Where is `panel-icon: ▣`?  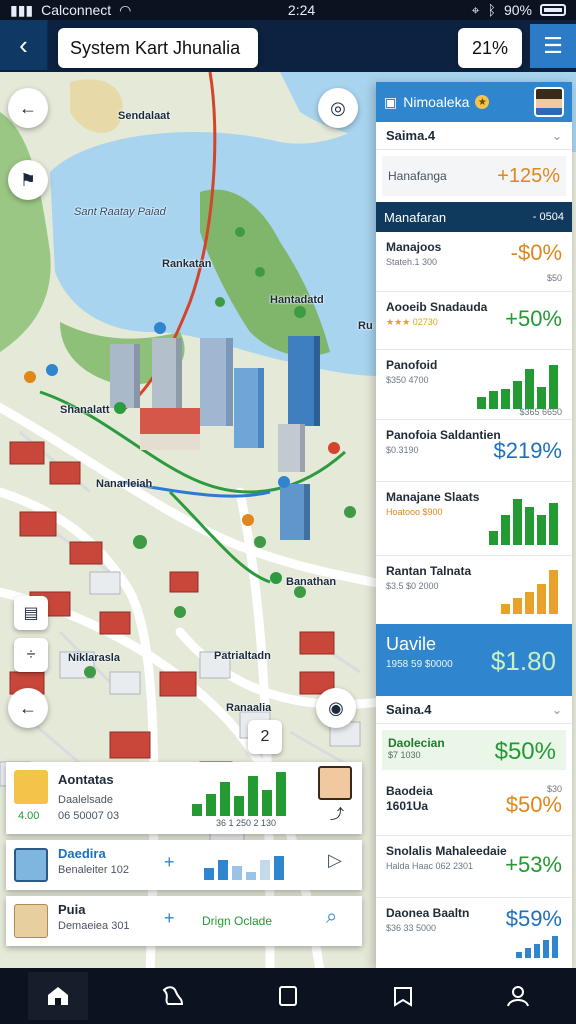 panel-icon: ▣ is located at coordinates (391, 101).